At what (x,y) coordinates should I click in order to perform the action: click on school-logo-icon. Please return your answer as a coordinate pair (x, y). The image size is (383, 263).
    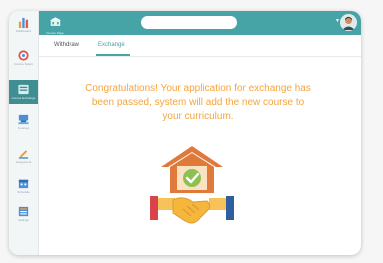
    Looking at the image, I should click on (55, 21).